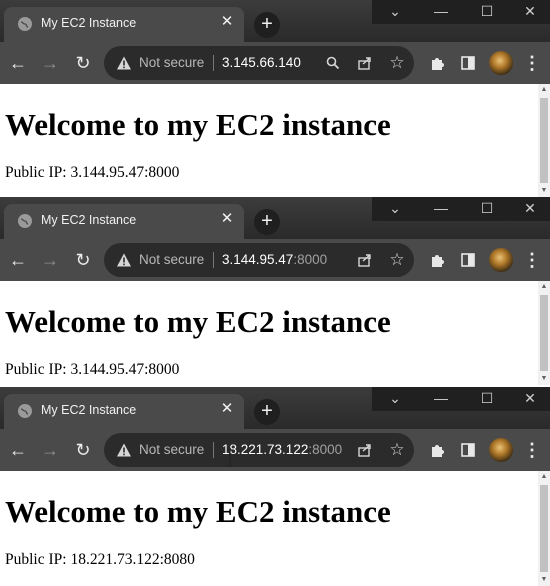 The image size is (550, 586). I want to click on url-text: 3.145.66.140, so click(261, 62).